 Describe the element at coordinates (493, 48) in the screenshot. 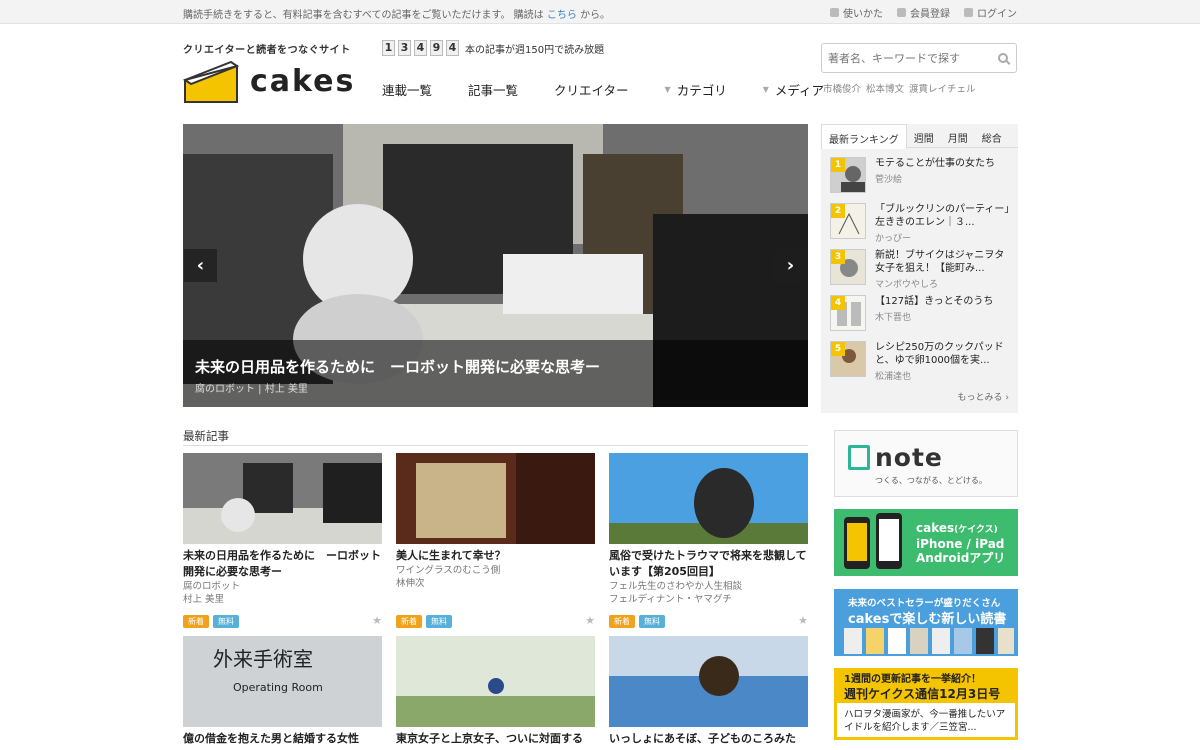

I see `article-counter: 1 3 4 9 4 本の記事が週150円で読み放題` at that location.